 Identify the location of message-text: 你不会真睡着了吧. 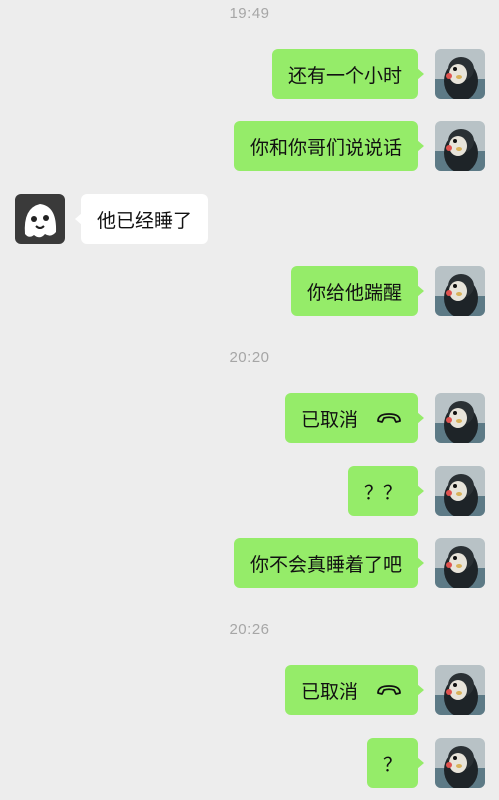
(325, 564).